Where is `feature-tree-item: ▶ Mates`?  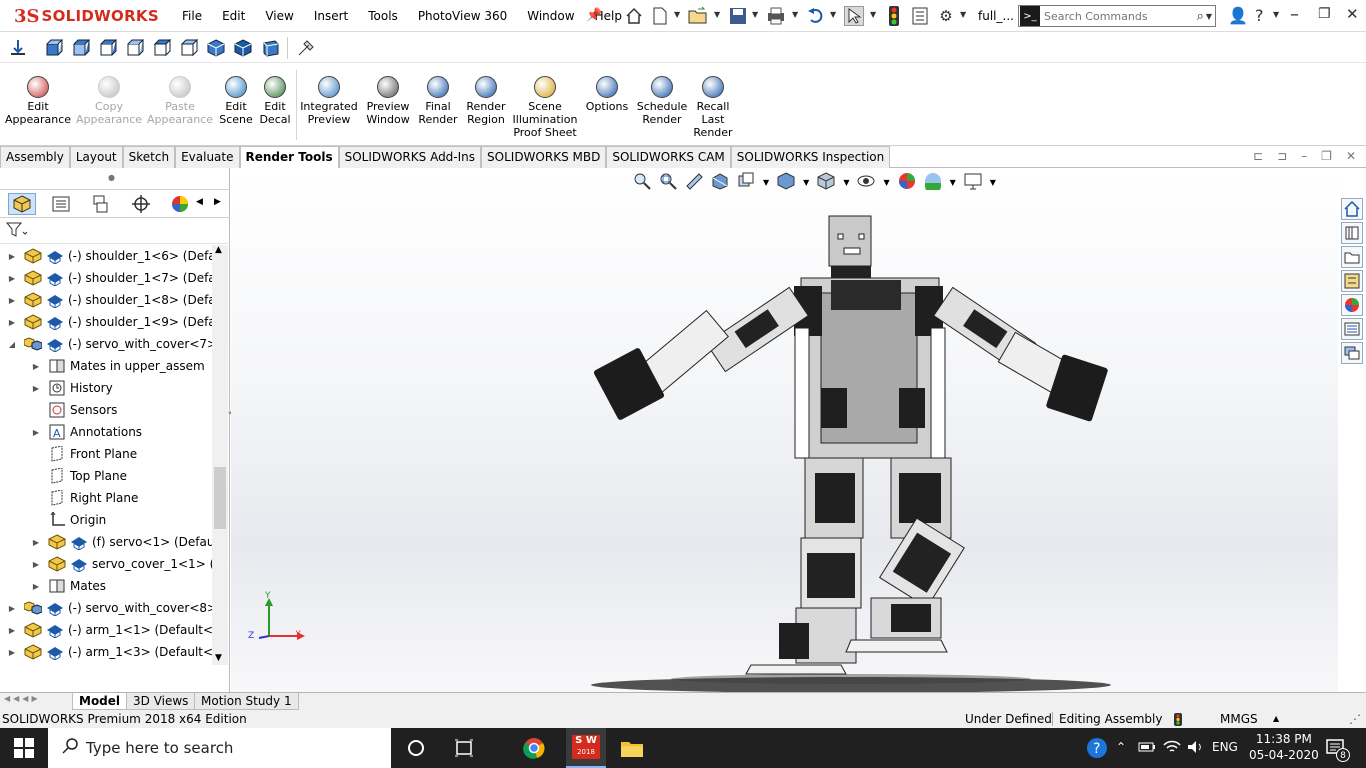
feature-tree-item: ▶ Mates is located at coordinates (68, 586).